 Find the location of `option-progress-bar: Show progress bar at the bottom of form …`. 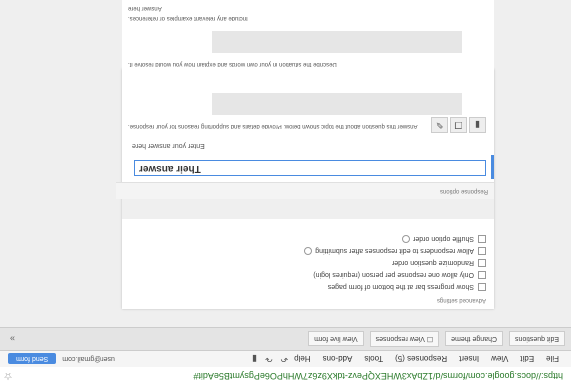

option-progress-bar: Show progress bar at the bottom of form … is located at coordinates (407, 287).